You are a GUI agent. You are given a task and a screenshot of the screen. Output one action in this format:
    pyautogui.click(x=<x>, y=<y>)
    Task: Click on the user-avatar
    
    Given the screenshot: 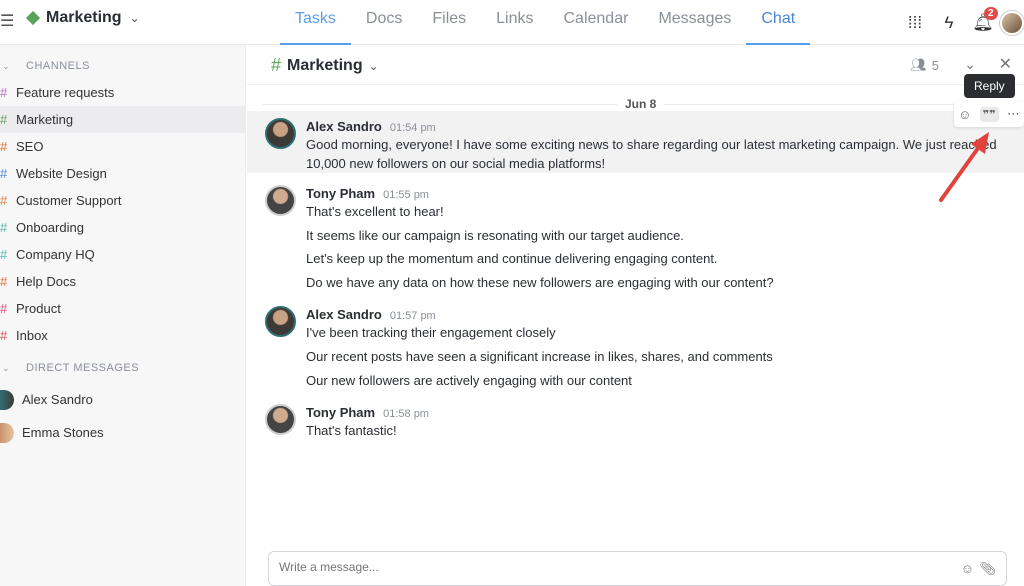 What is the action you would take?
    pyautogui.click(x=1012, y=22)
    